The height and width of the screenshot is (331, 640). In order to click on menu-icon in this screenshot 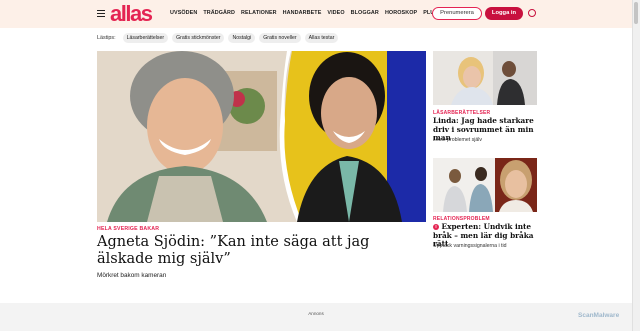, I will do `click(101, 14)`.